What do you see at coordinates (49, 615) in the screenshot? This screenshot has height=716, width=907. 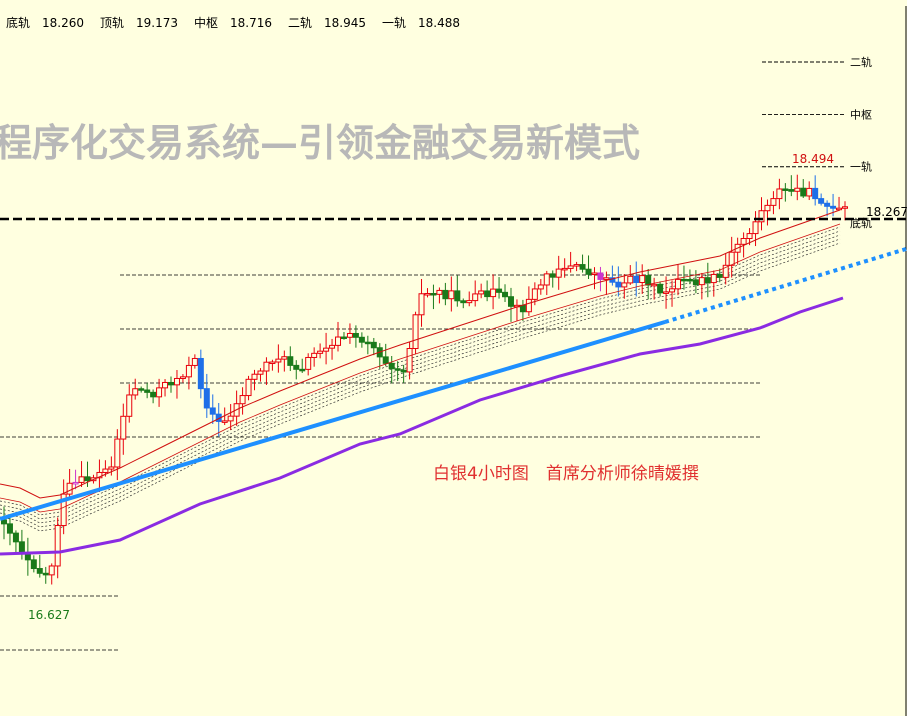 I see `low-price-label: 16.627` at bounding box center [49, 615].